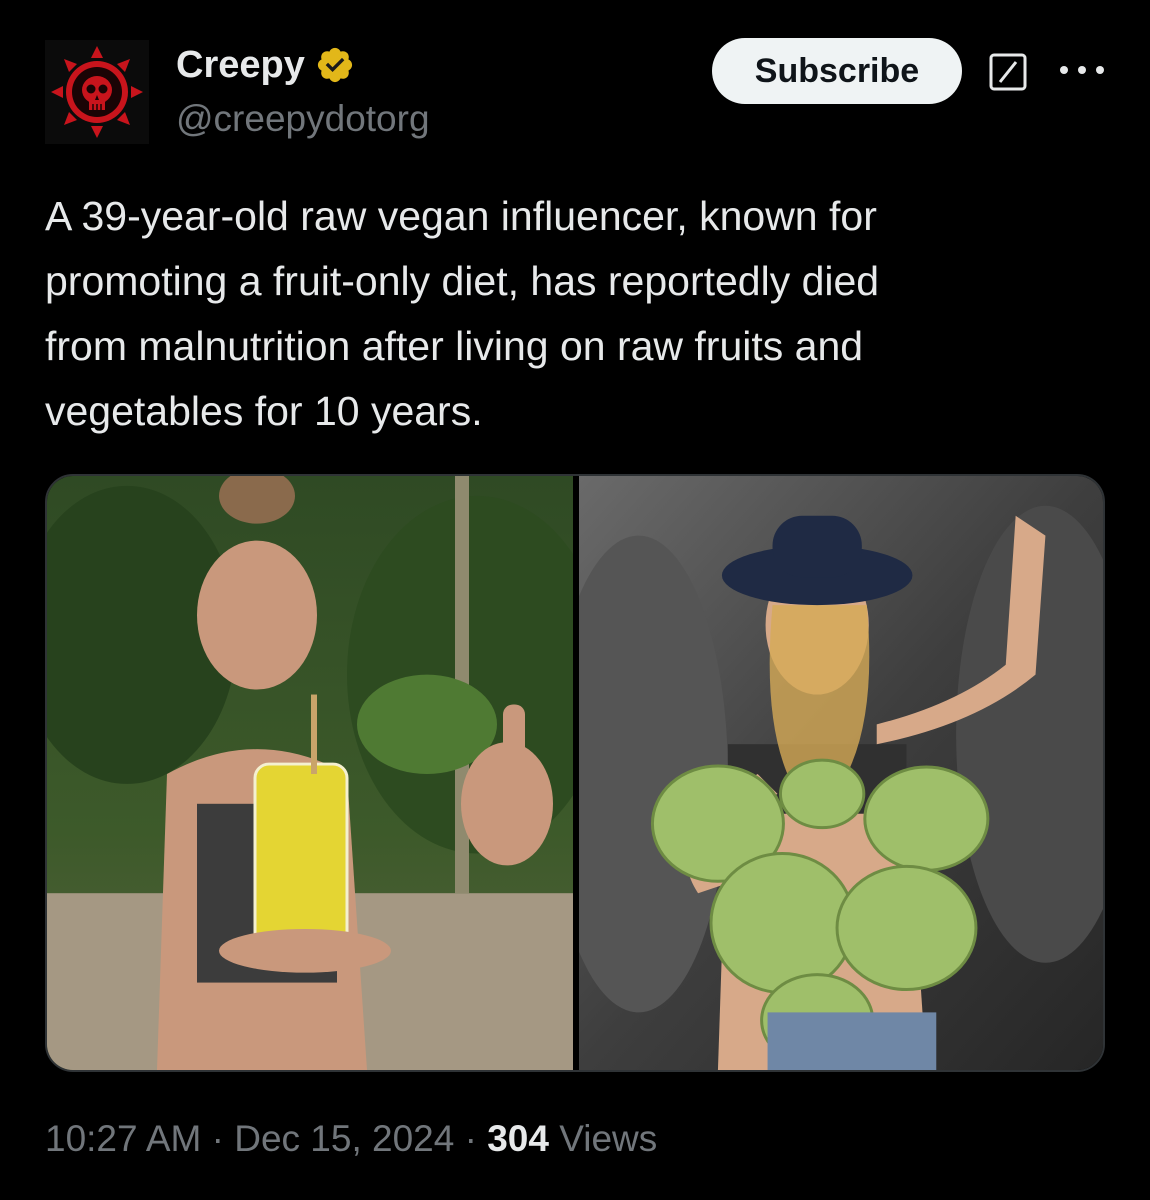 Image resolution: width=1150 pixels, height=1200 pixels. Describe the element at coordinates (344, 1139) in the screenshot. I see `tweet-date: Dec 15, 2024` at that location.